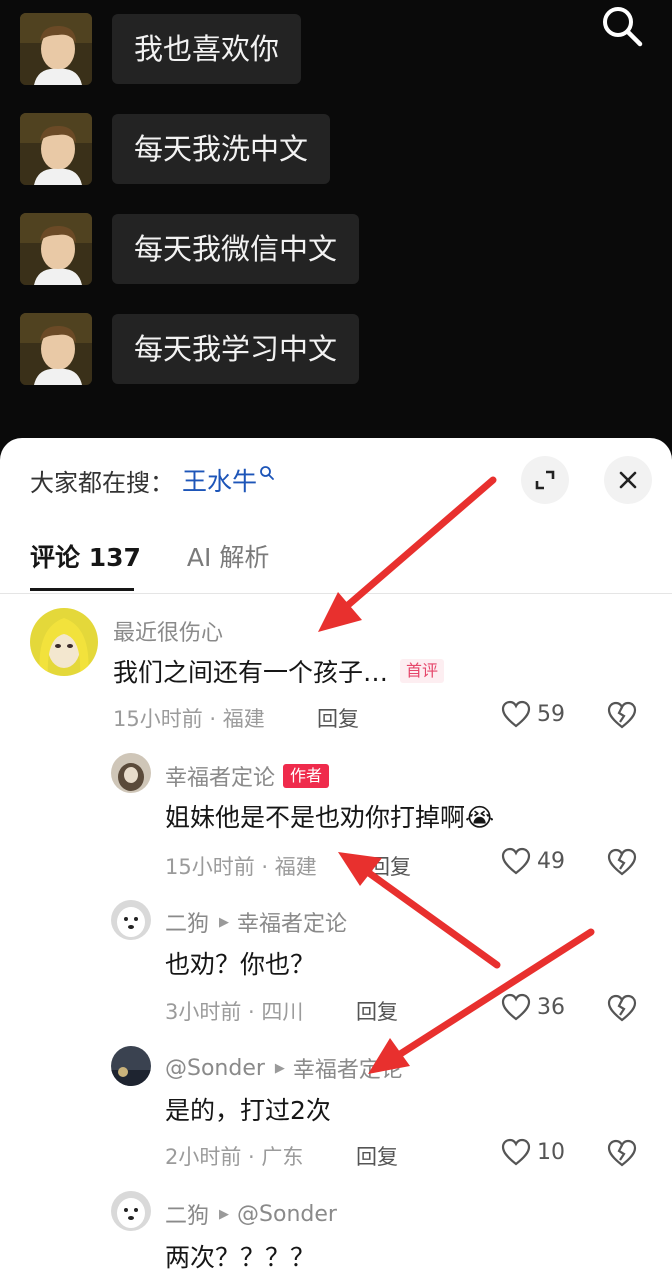  What do you see at coordinates (207, 49) in the screenshot?
I see `chat-bubble: 我也喜欢你` at bounding box center [207, 49].